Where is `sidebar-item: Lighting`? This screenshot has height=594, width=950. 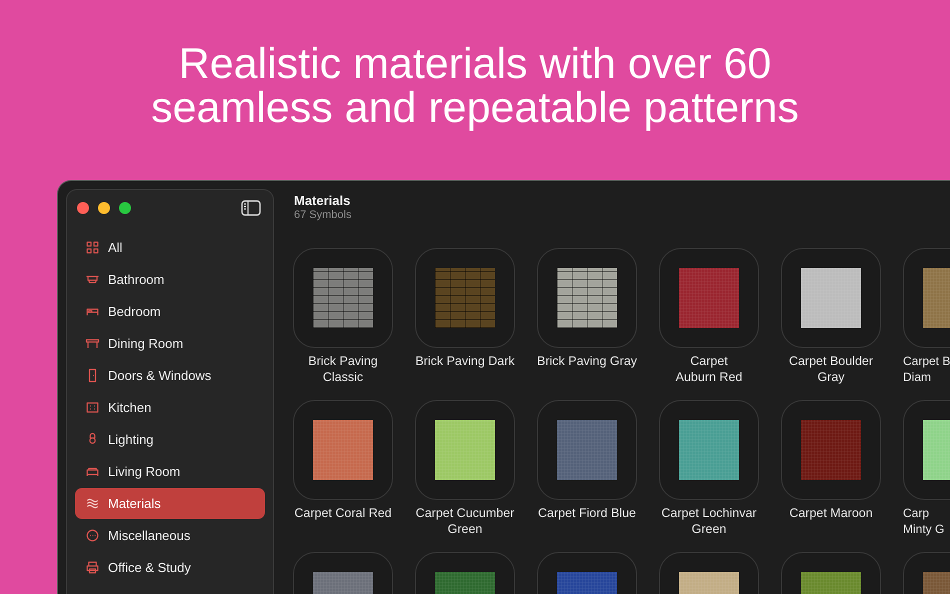
sidebar-item: Lighting is located at coordinates (170, 439).